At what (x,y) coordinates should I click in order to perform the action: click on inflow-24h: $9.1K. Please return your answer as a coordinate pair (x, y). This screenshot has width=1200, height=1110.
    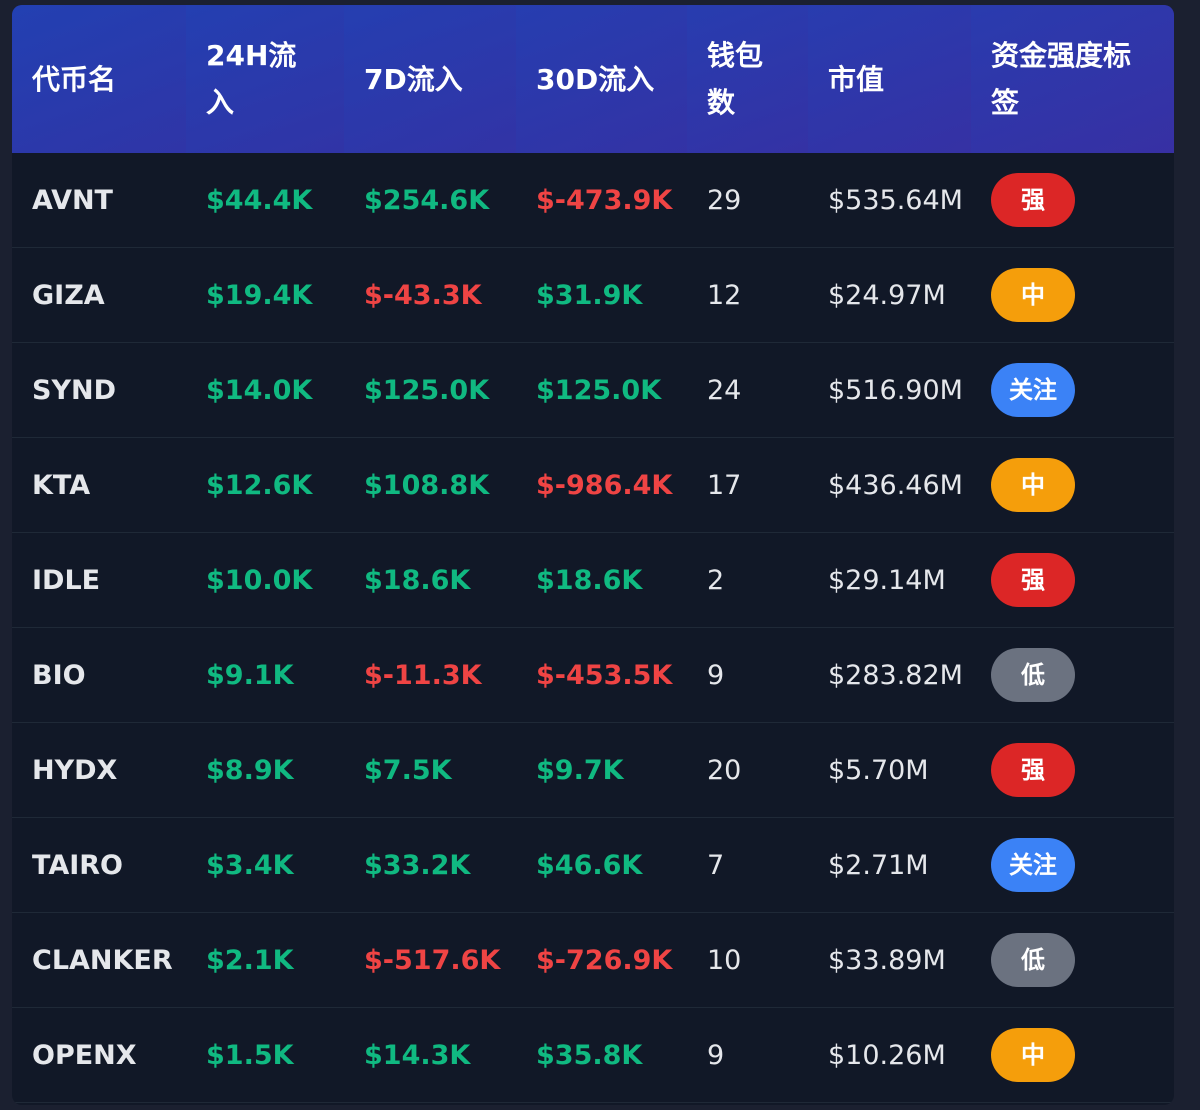
    Looking at the image, I should click on (265, 675).